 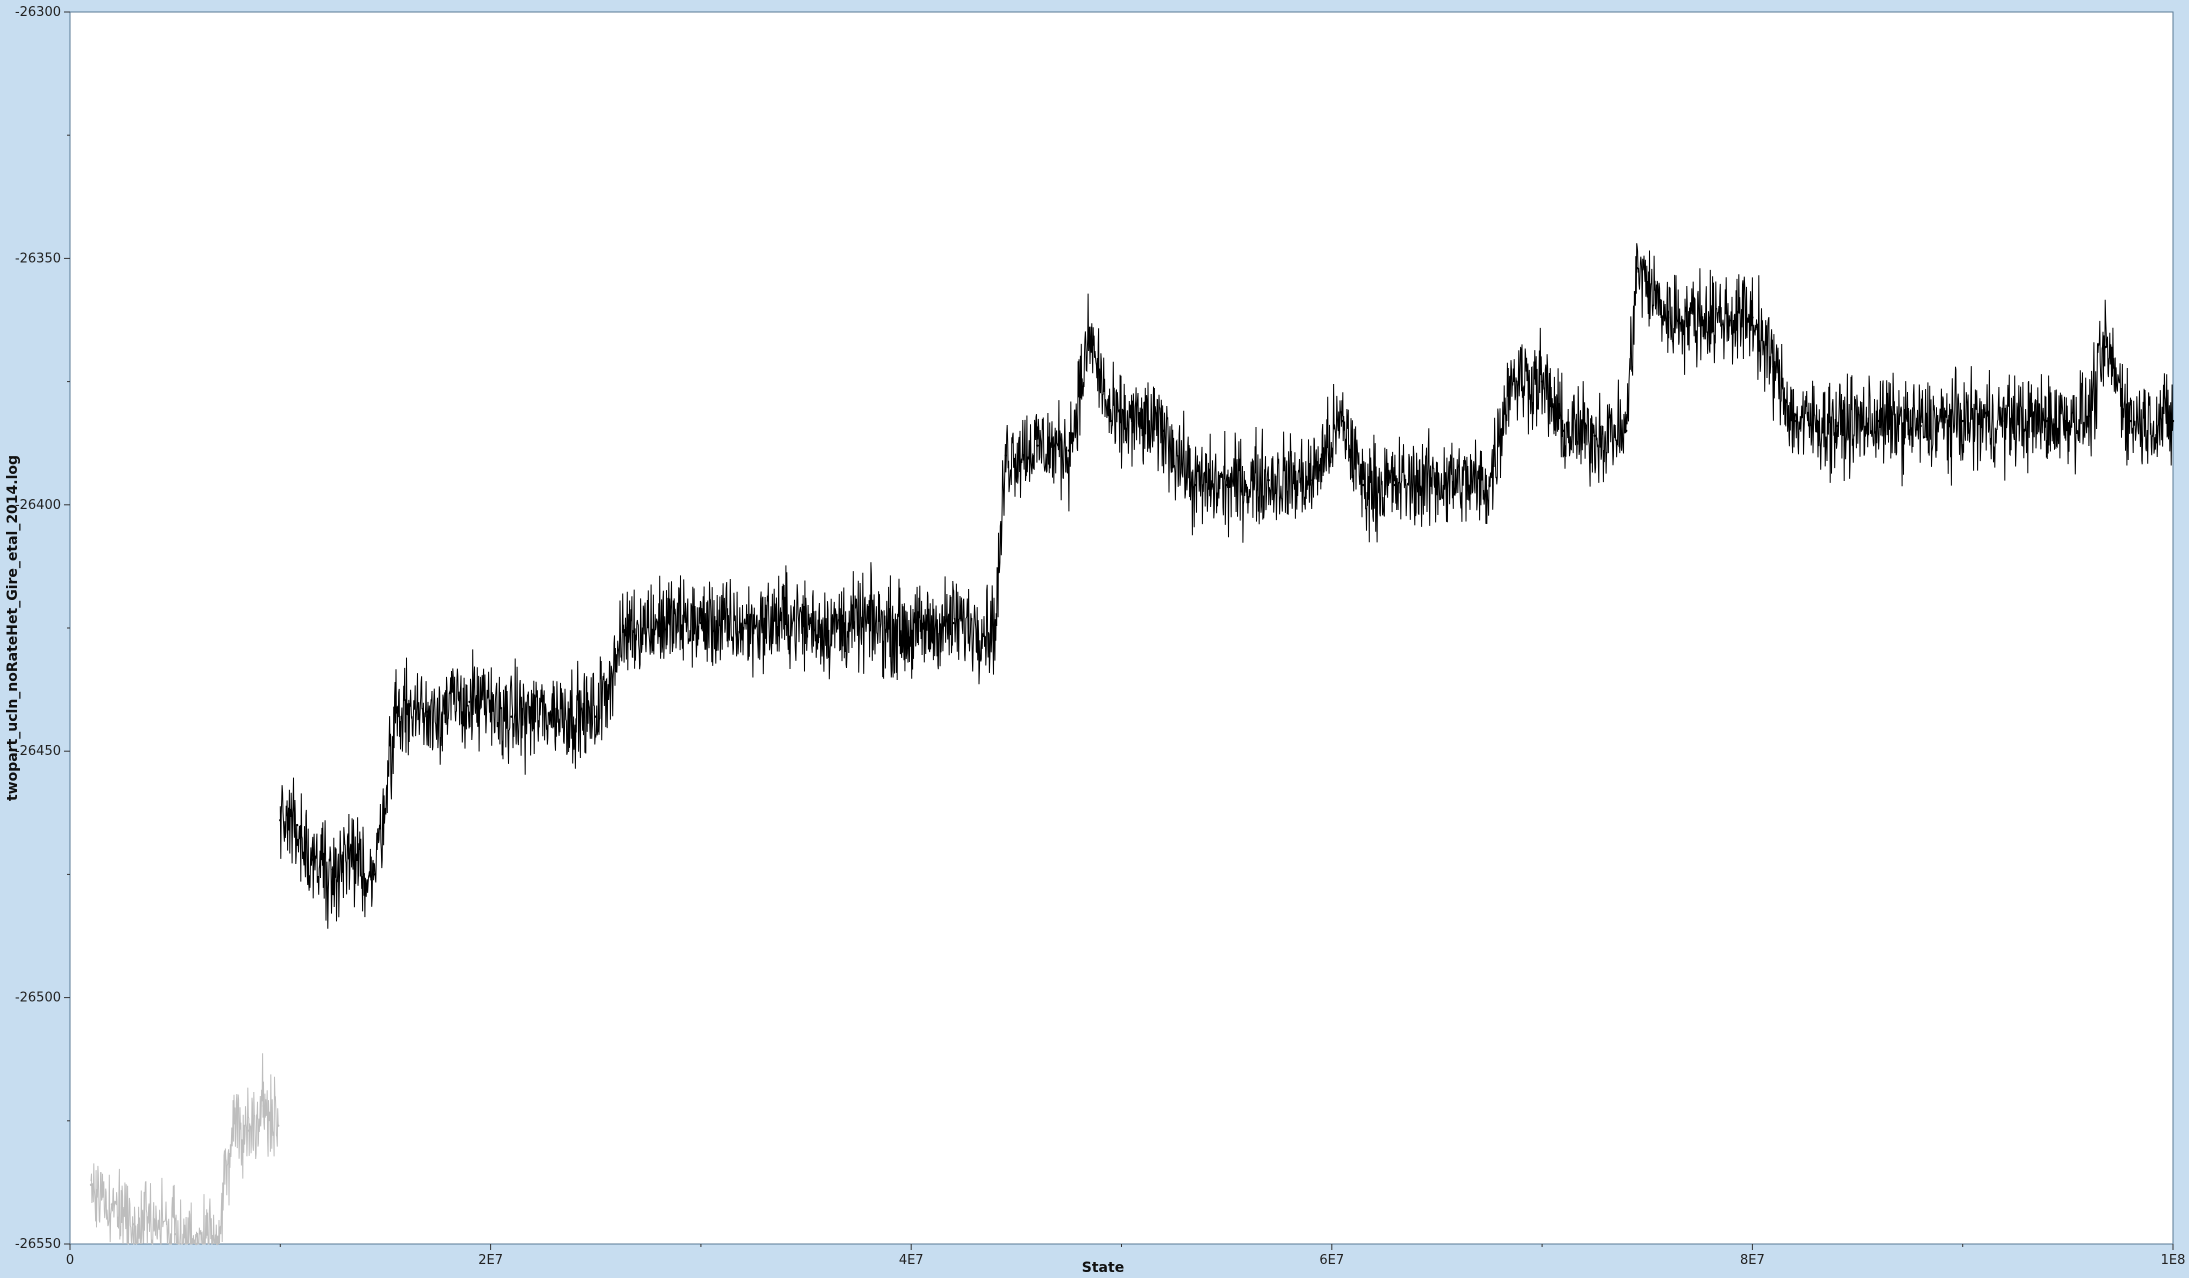 What do you see at coordinates (1126, 1256) in the screenshot?
I see `x-axis: 0 2E7 4E7 6E7 8E7 1E8` at bounding box center [1126, 1256].